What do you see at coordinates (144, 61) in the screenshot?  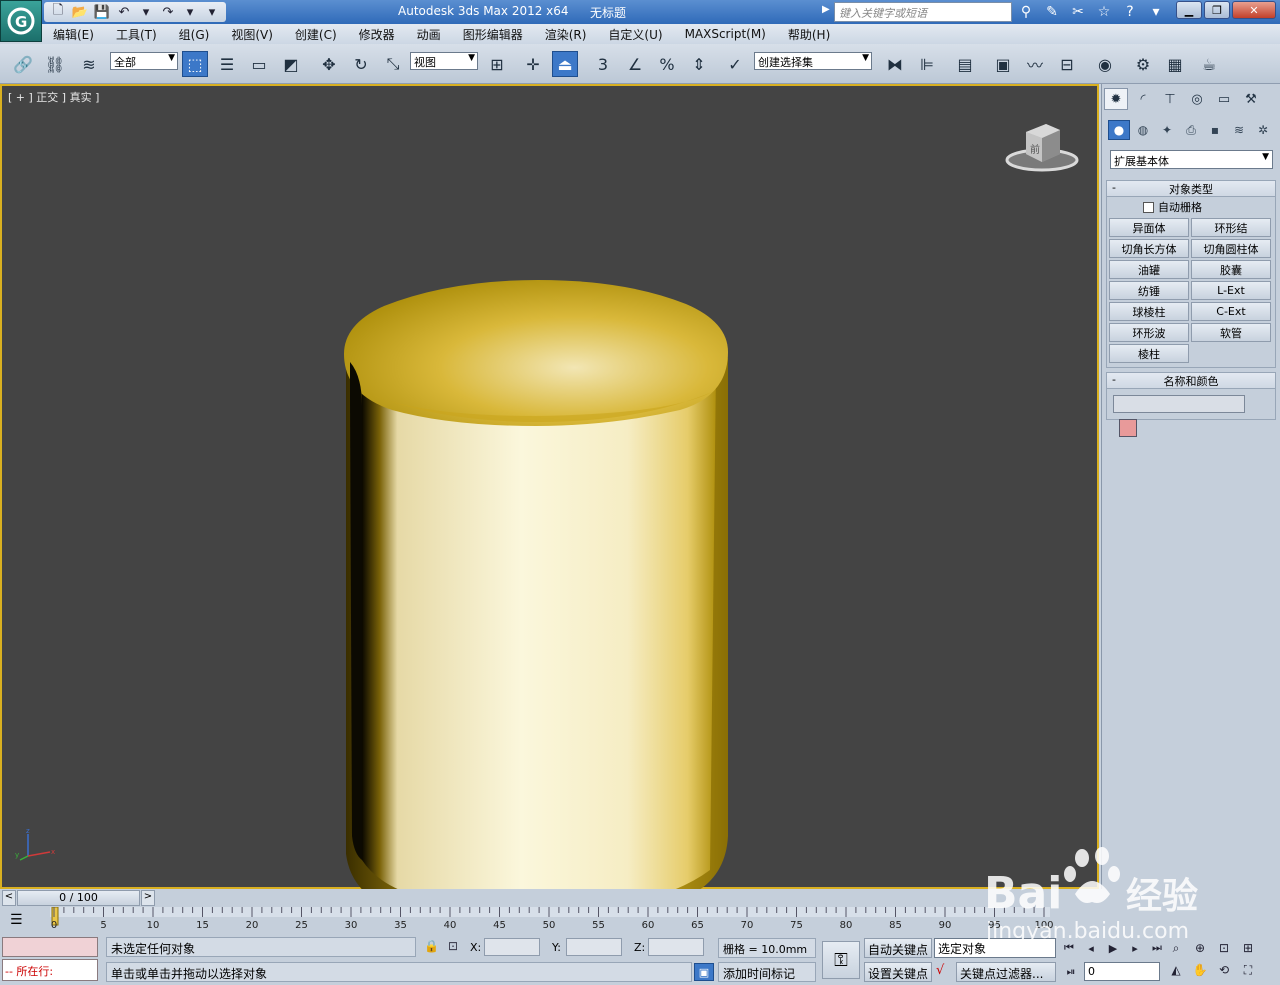 I see `selection-filter-dropdown: 全部 ▼` at bounding box center [144, 61].